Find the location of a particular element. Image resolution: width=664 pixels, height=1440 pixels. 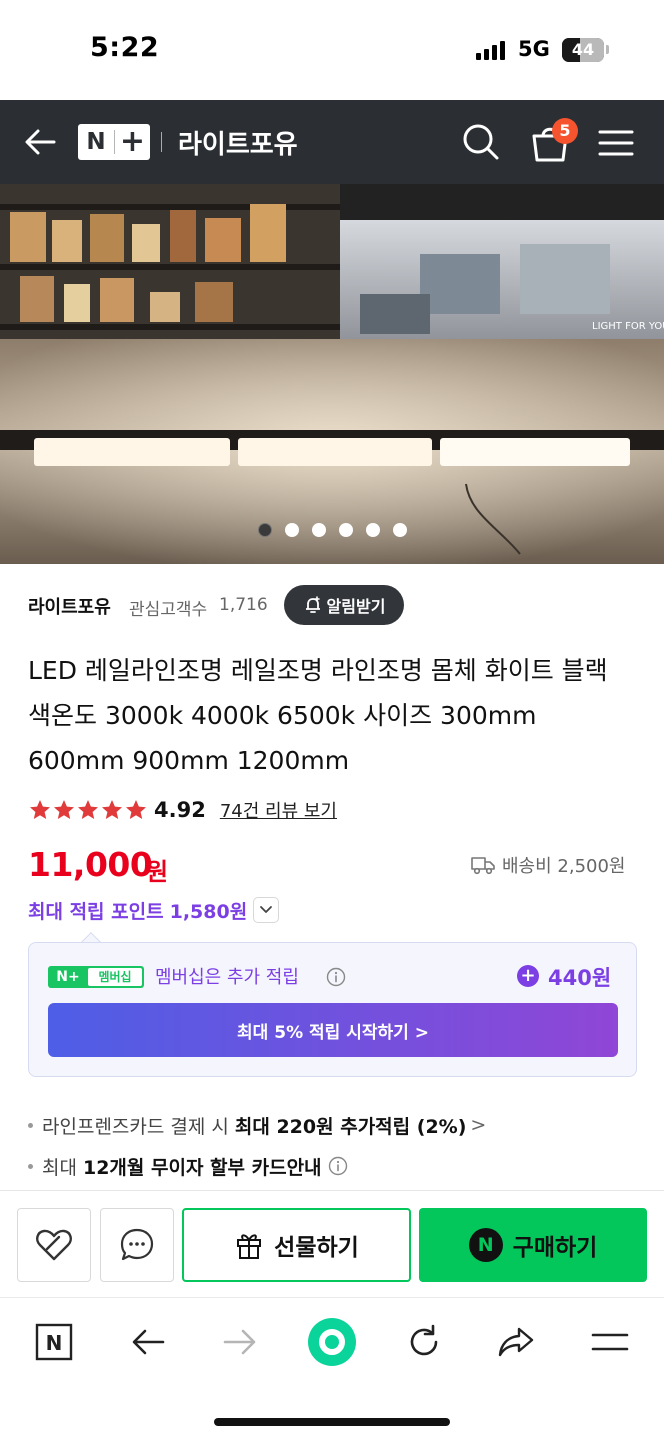

battery-icon: 44 is located at coordinates (583, 50).